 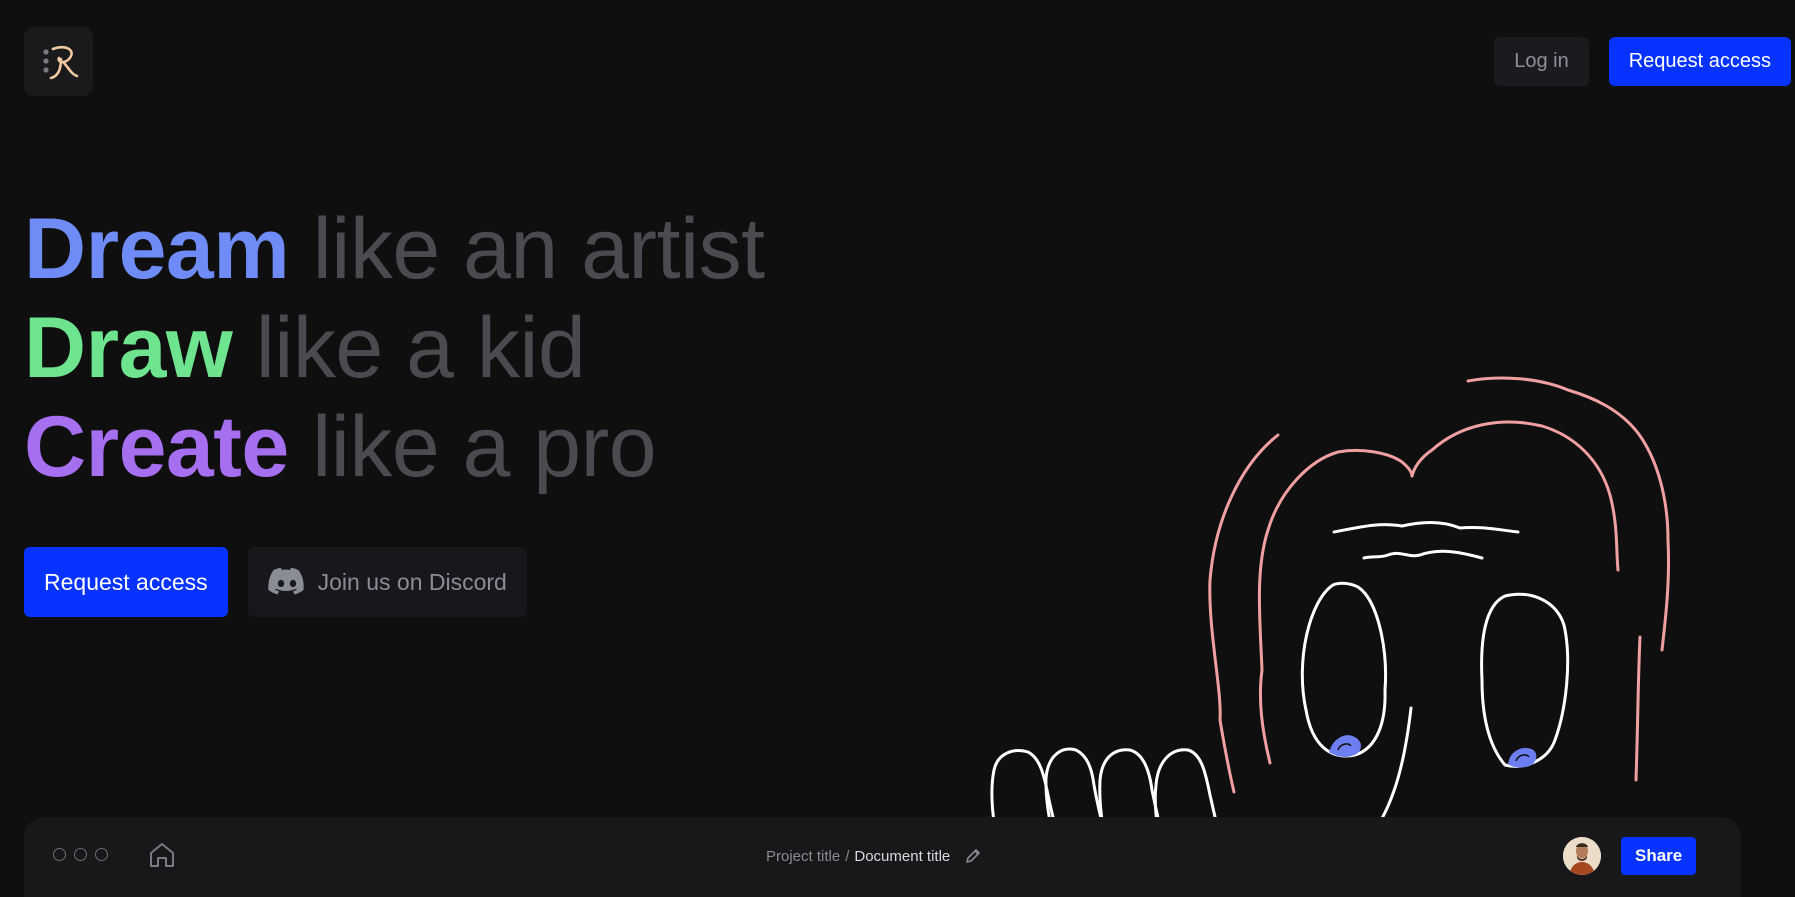 I want to click on doodle-eyebrows, so click(x=1426, y=540).